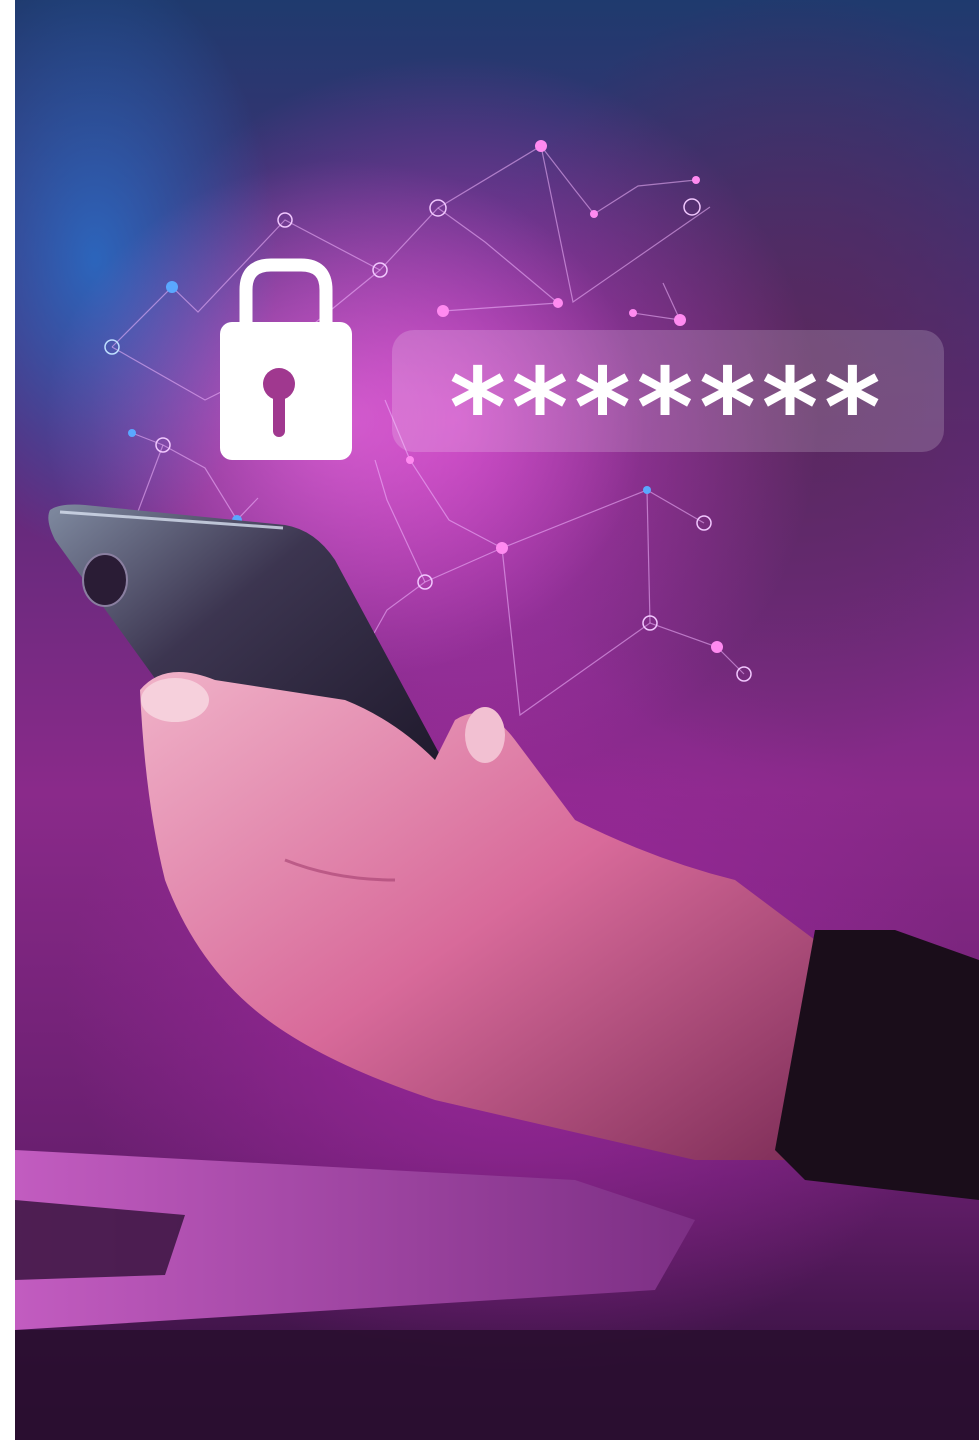 The image size is (979, 1440). I want to click on desk, so click(497, 1385).